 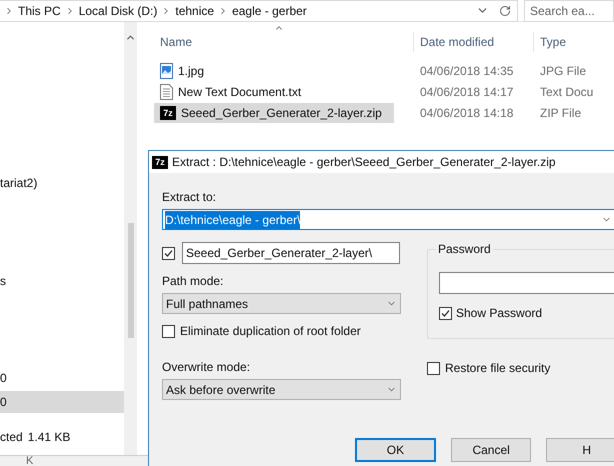 What do you see at coordinates (574, 42) in the screenshot?
I see `column-header: Type` at bounding box center [574, 42].